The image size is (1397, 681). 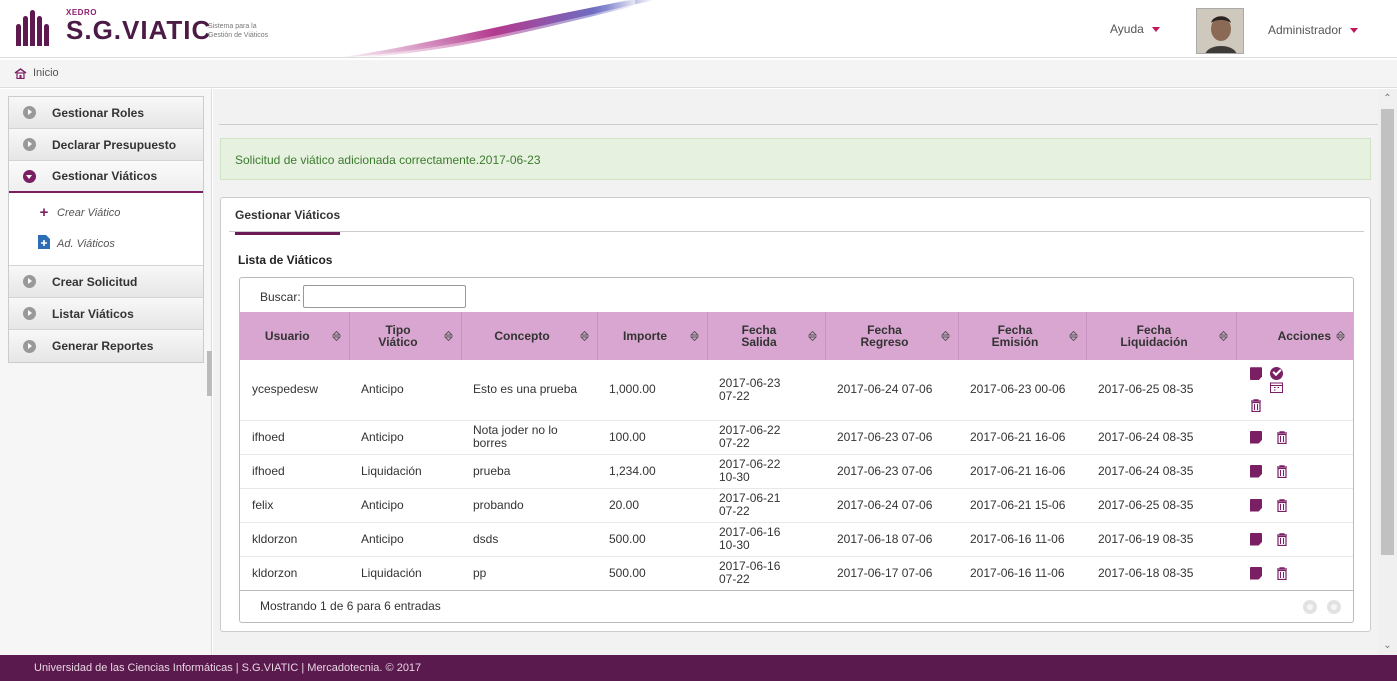 I want to click on cell-concepto: Nota joder no lo borres, so click(x=515, y=436).